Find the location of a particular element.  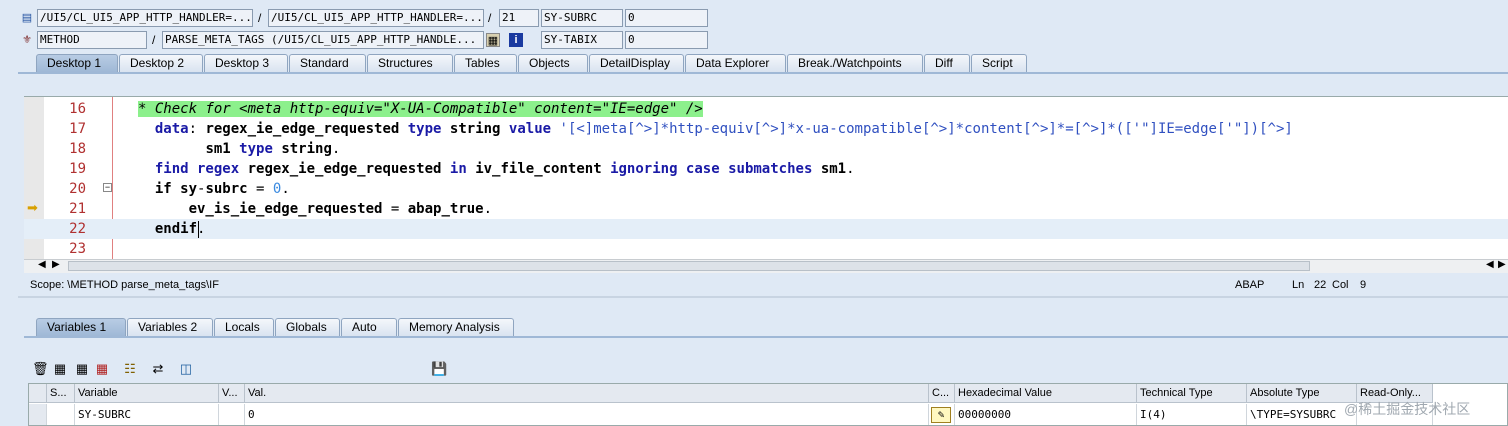

sysvar2-name: SY-TABIX is located at coordinates (582, 40).